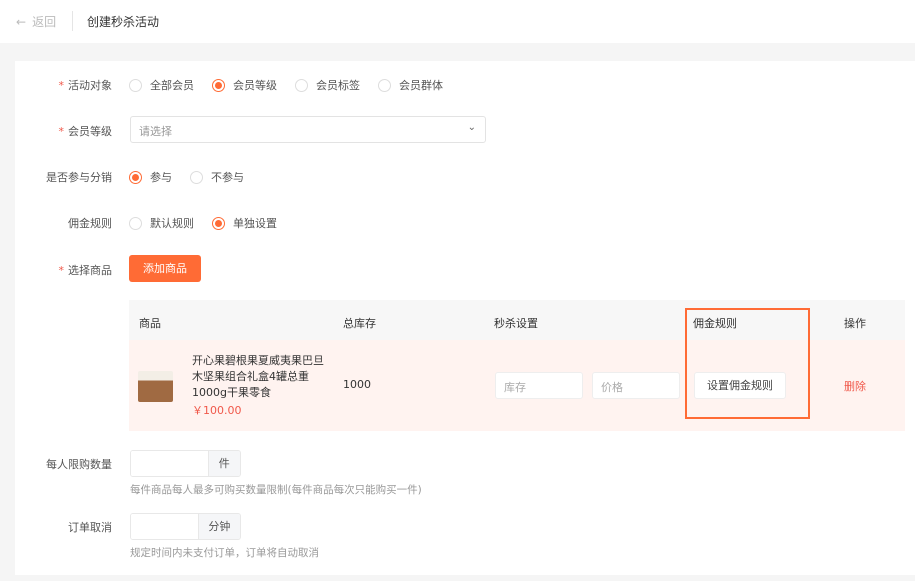 This screenshot has width=915, height=581. I want to click on delete-link: 删除, so click(855, 386).